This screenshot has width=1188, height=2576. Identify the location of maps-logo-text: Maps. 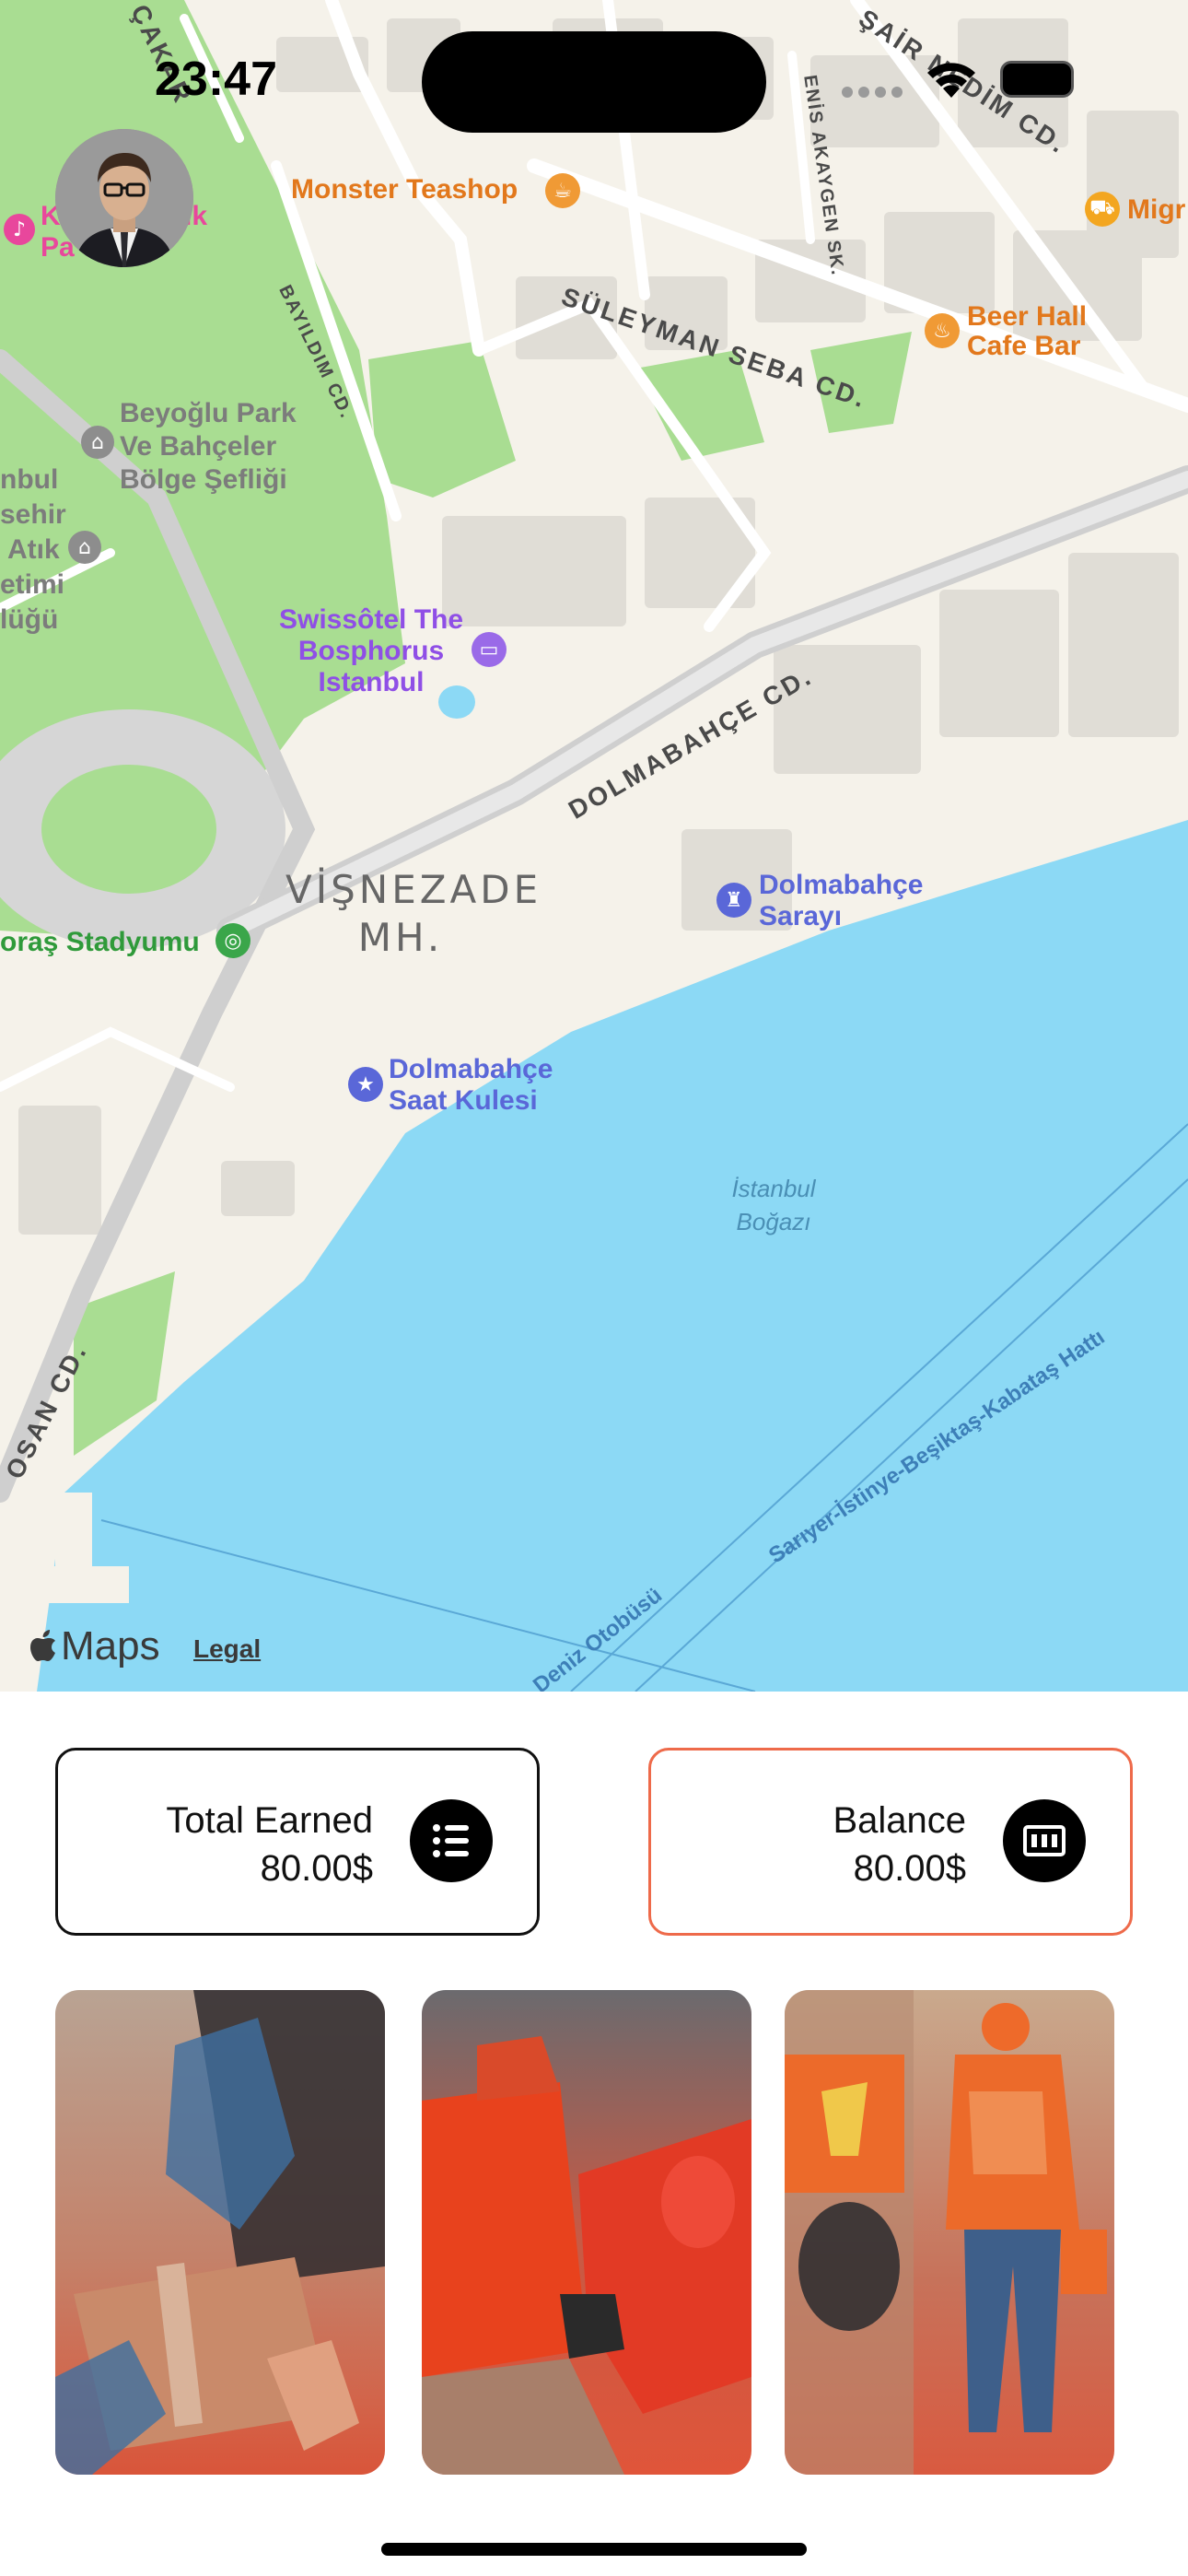
(111, 1646).